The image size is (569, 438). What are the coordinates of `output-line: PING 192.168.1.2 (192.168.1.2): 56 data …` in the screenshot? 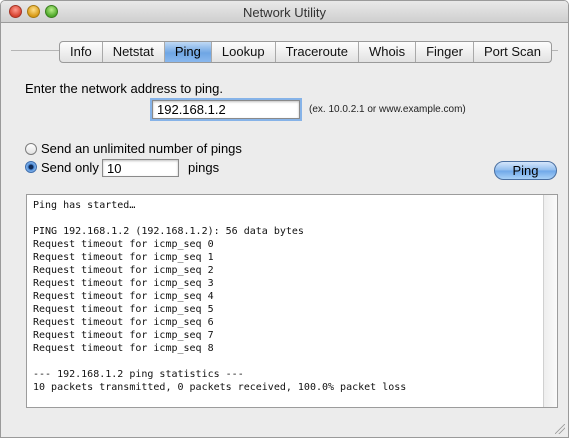 It's located at (168, 231).